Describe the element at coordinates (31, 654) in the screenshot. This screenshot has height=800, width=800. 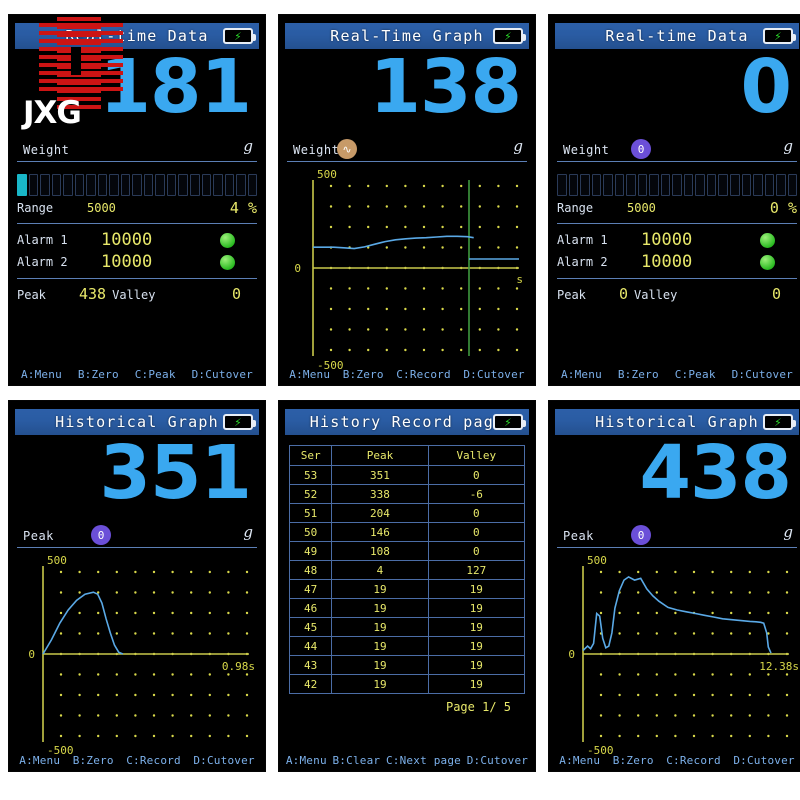
I see `y-zero-label: 0` at that location.